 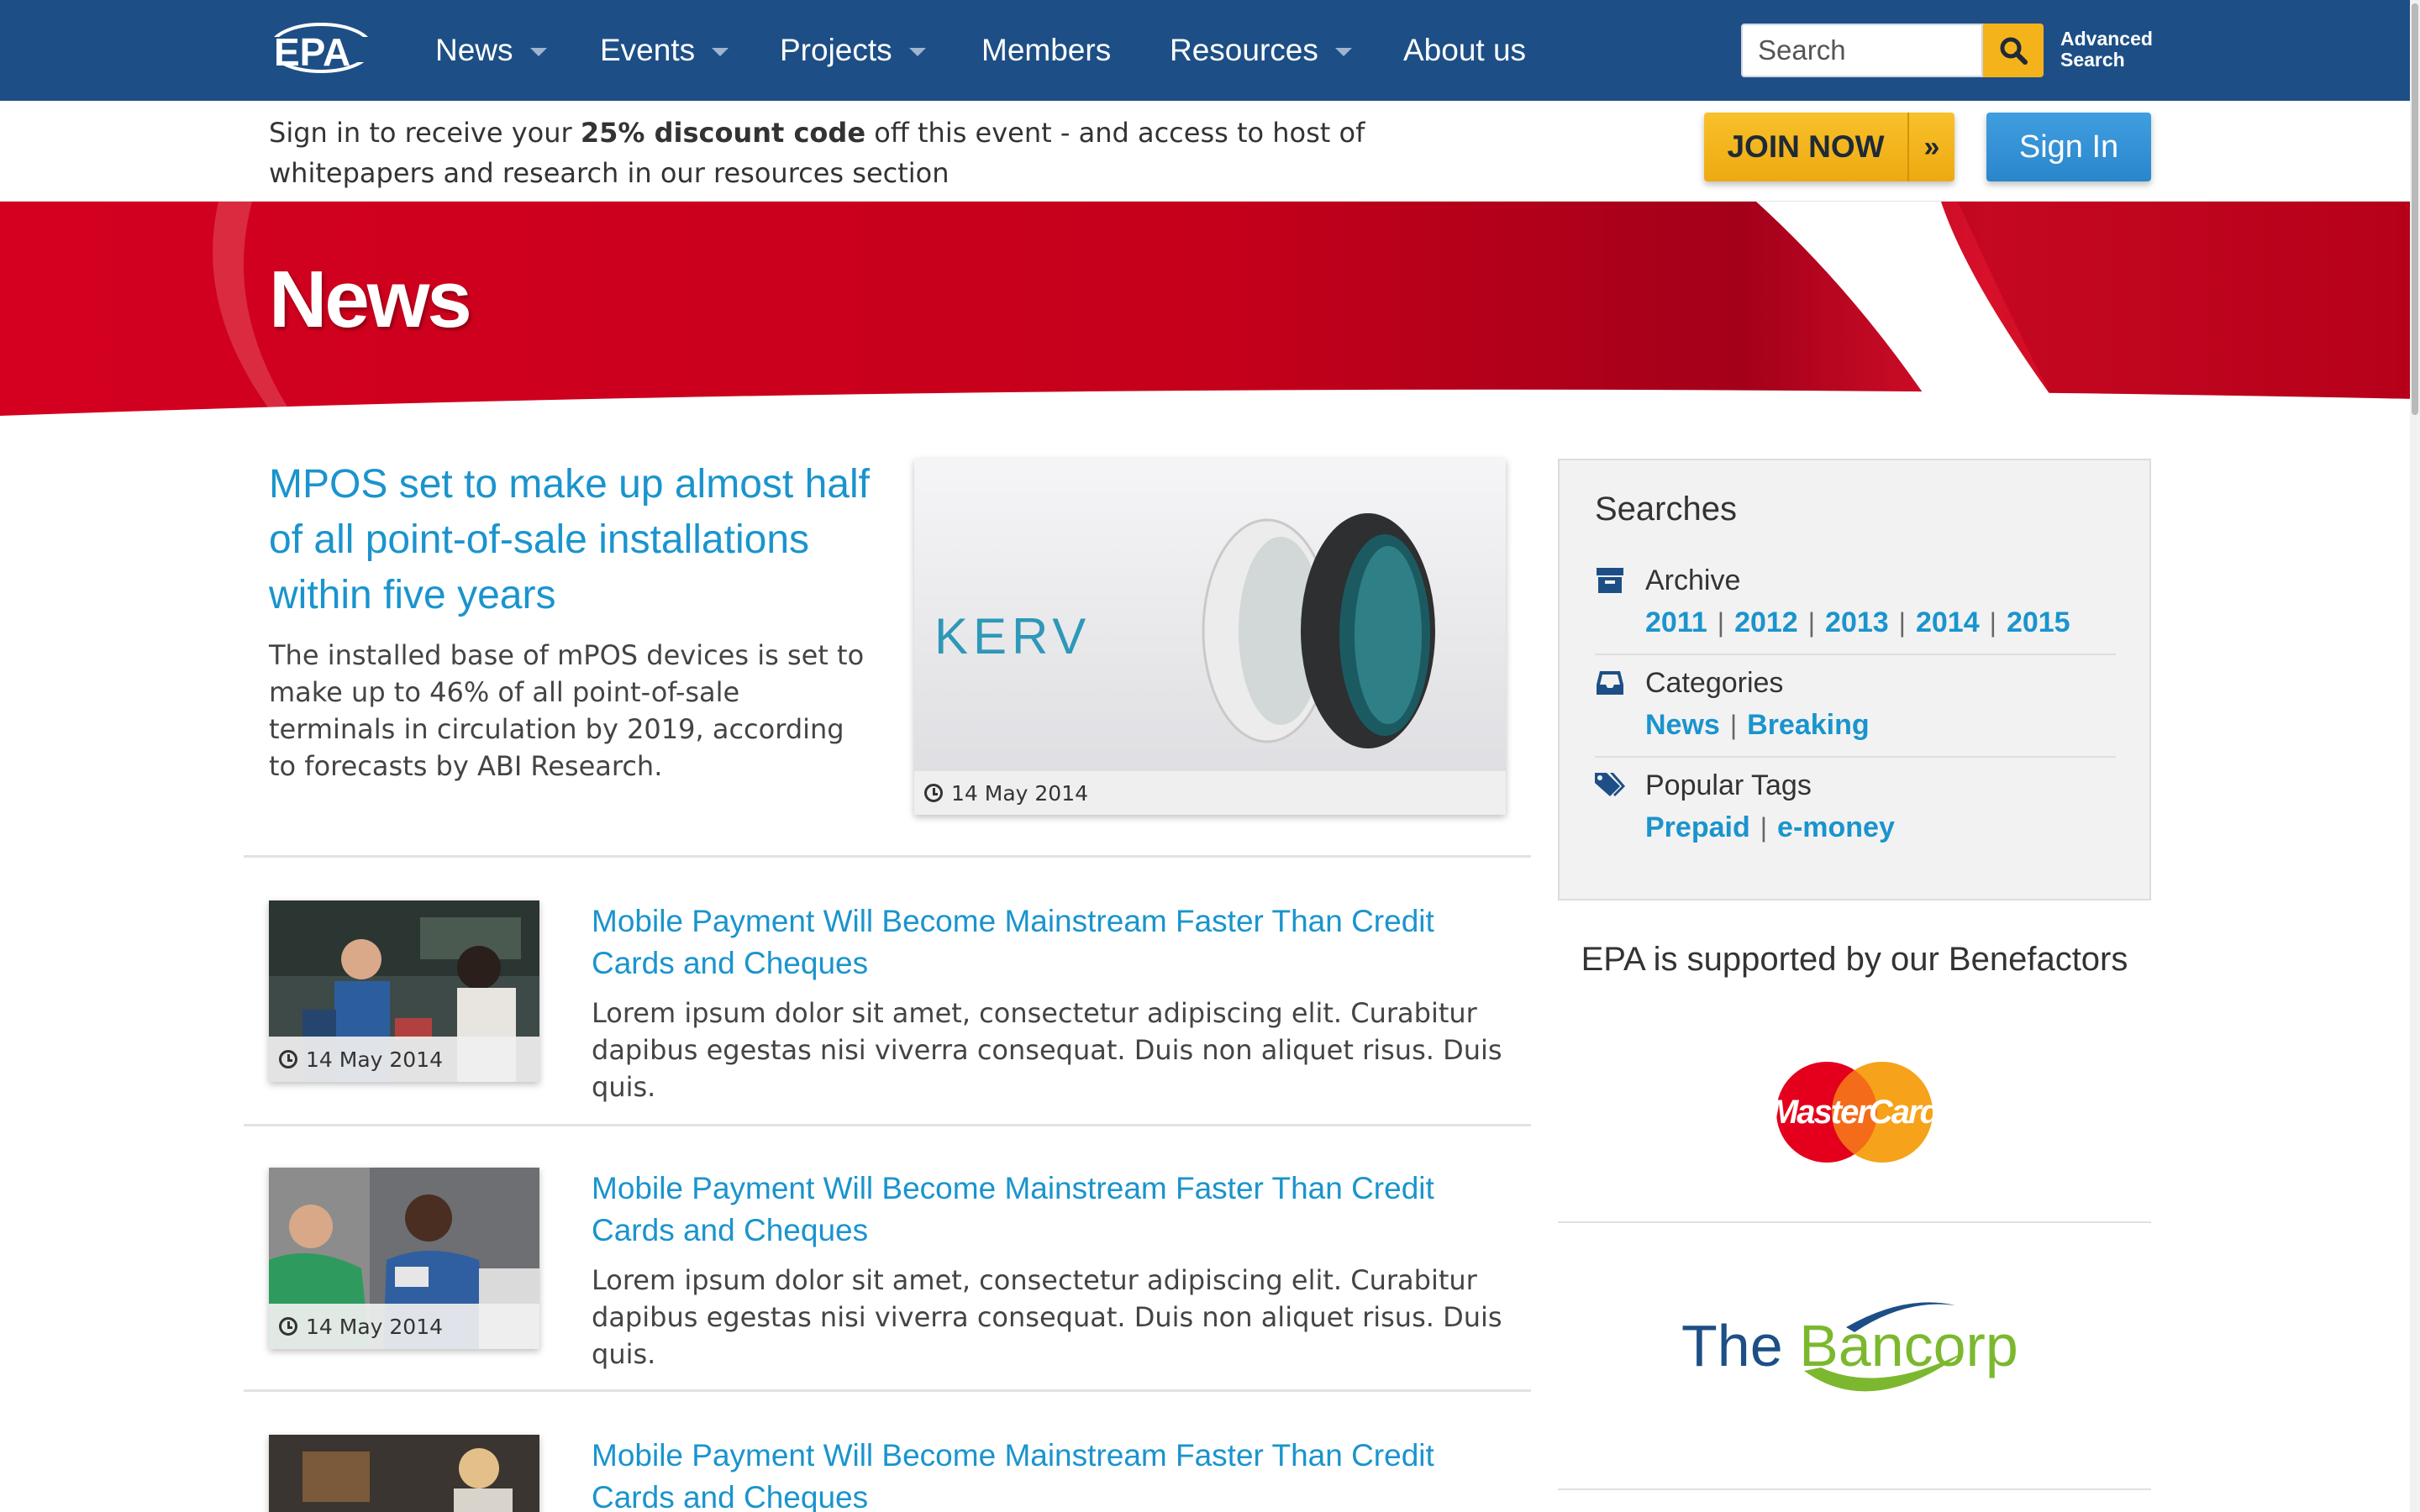 I want to click on nav-news: News, so click(x=491, y=50).